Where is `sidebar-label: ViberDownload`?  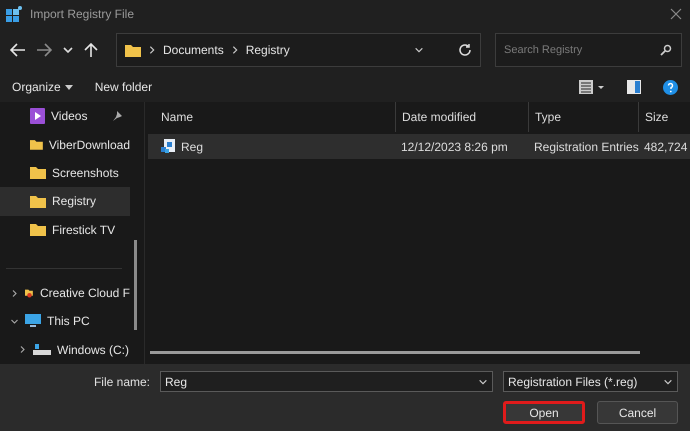 sidebar-label: ViberDownload is located at coordinates (89, 145).